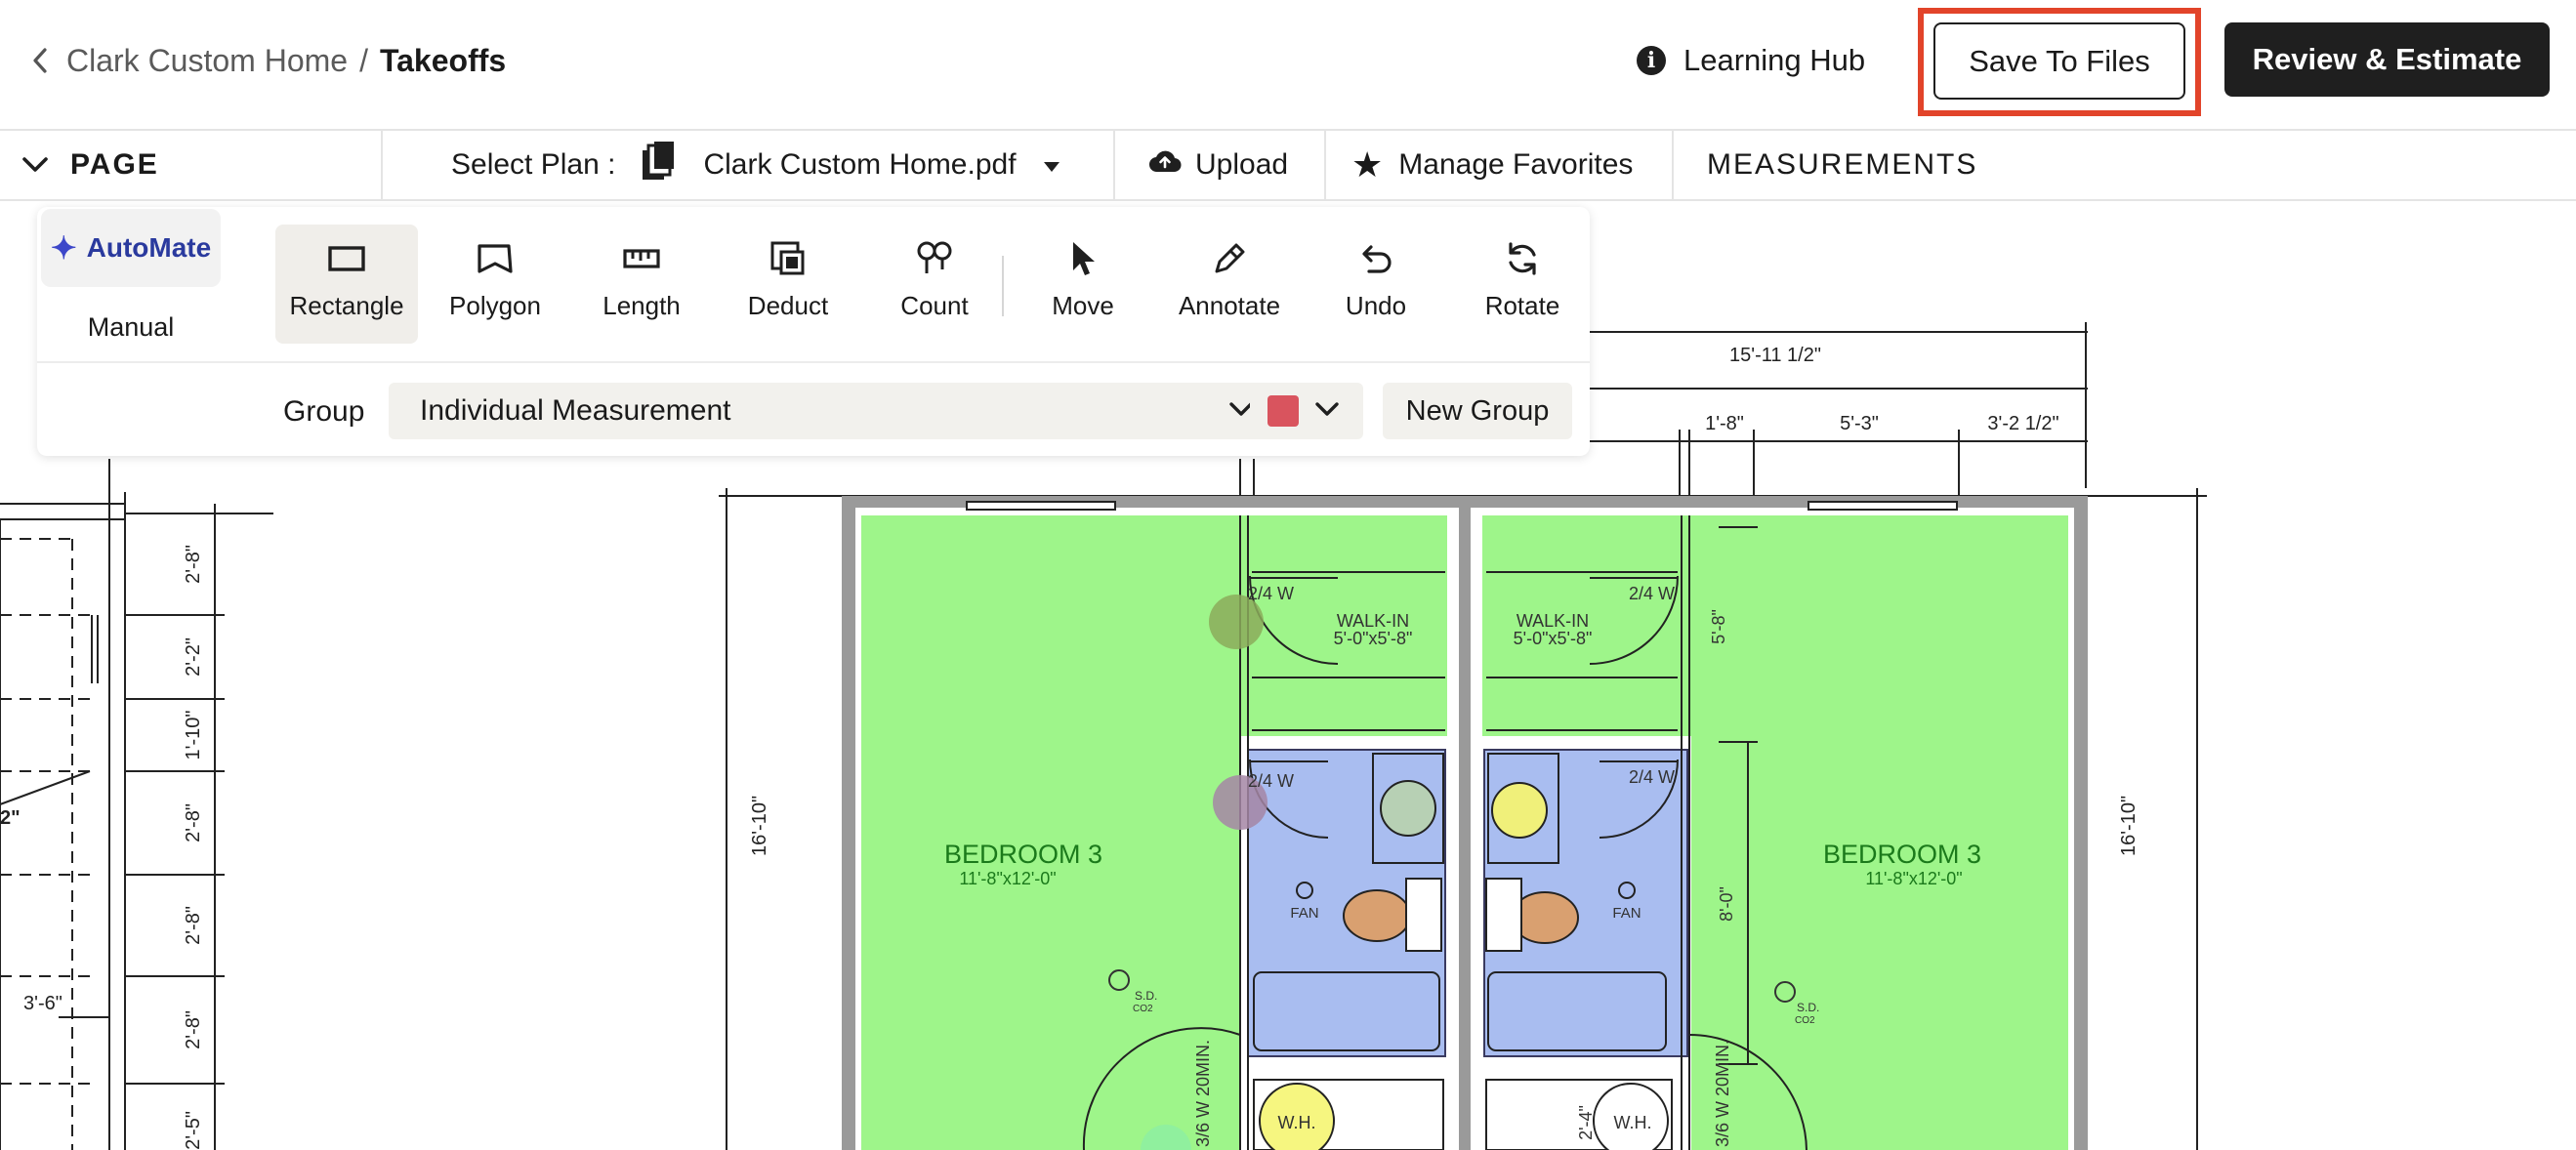  I want to click on page-label: PAGE, so click(114, 164).